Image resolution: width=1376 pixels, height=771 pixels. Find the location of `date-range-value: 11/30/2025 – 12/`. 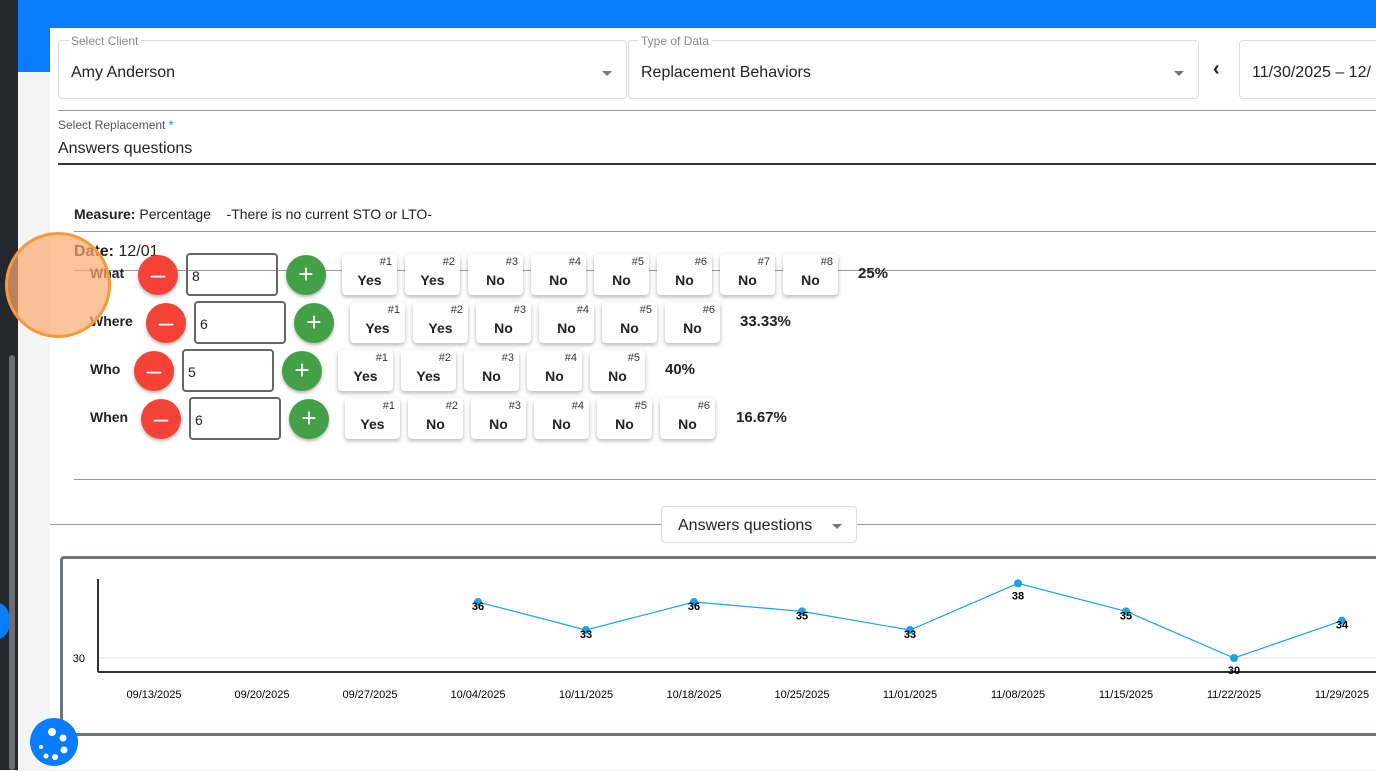

date-range-value: 11/30/2025 – 12/ is located at coordinates (1311, 72).